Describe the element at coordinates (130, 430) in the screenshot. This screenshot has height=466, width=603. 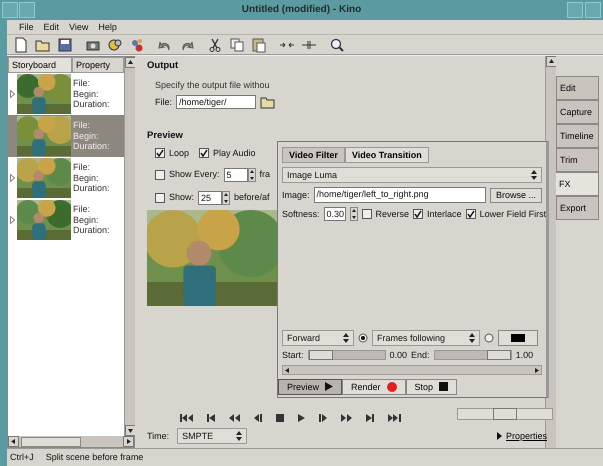
I see `scroll-down-button` at that location.